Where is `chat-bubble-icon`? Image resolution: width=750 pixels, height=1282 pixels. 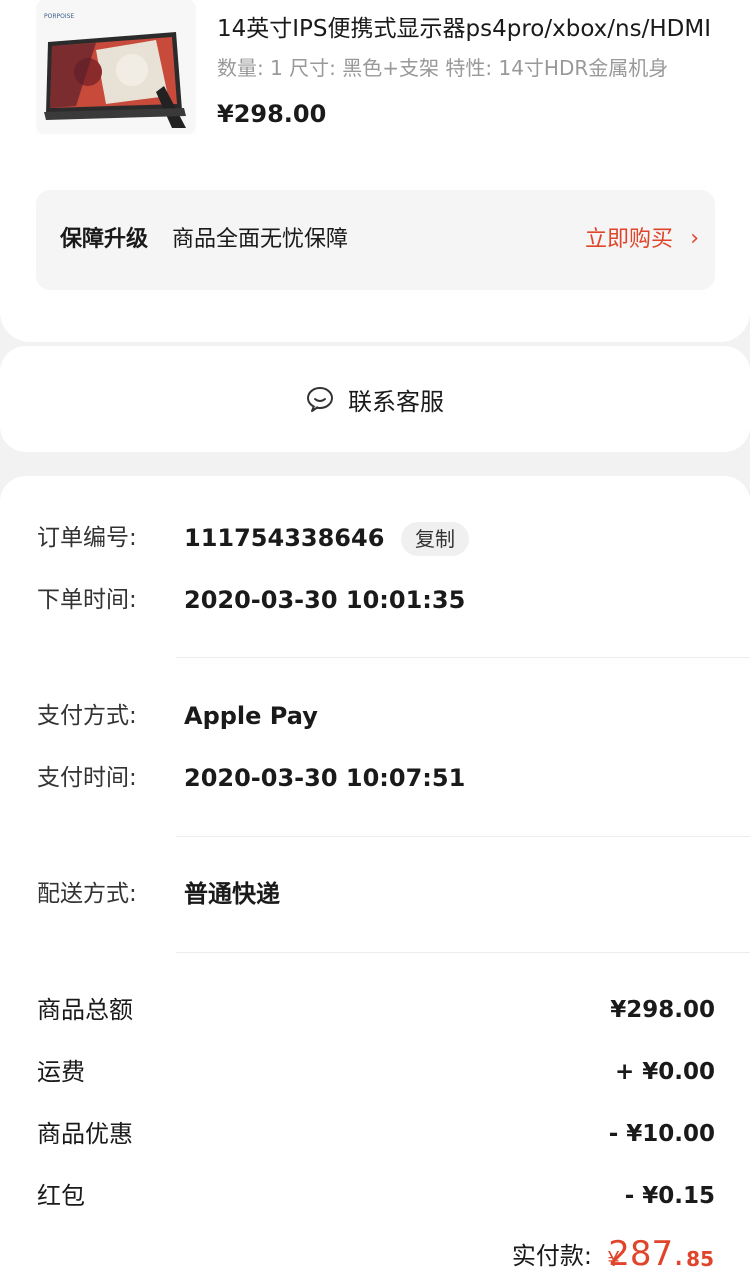
chat-bubble-icon is located at coordinates (320, 399).